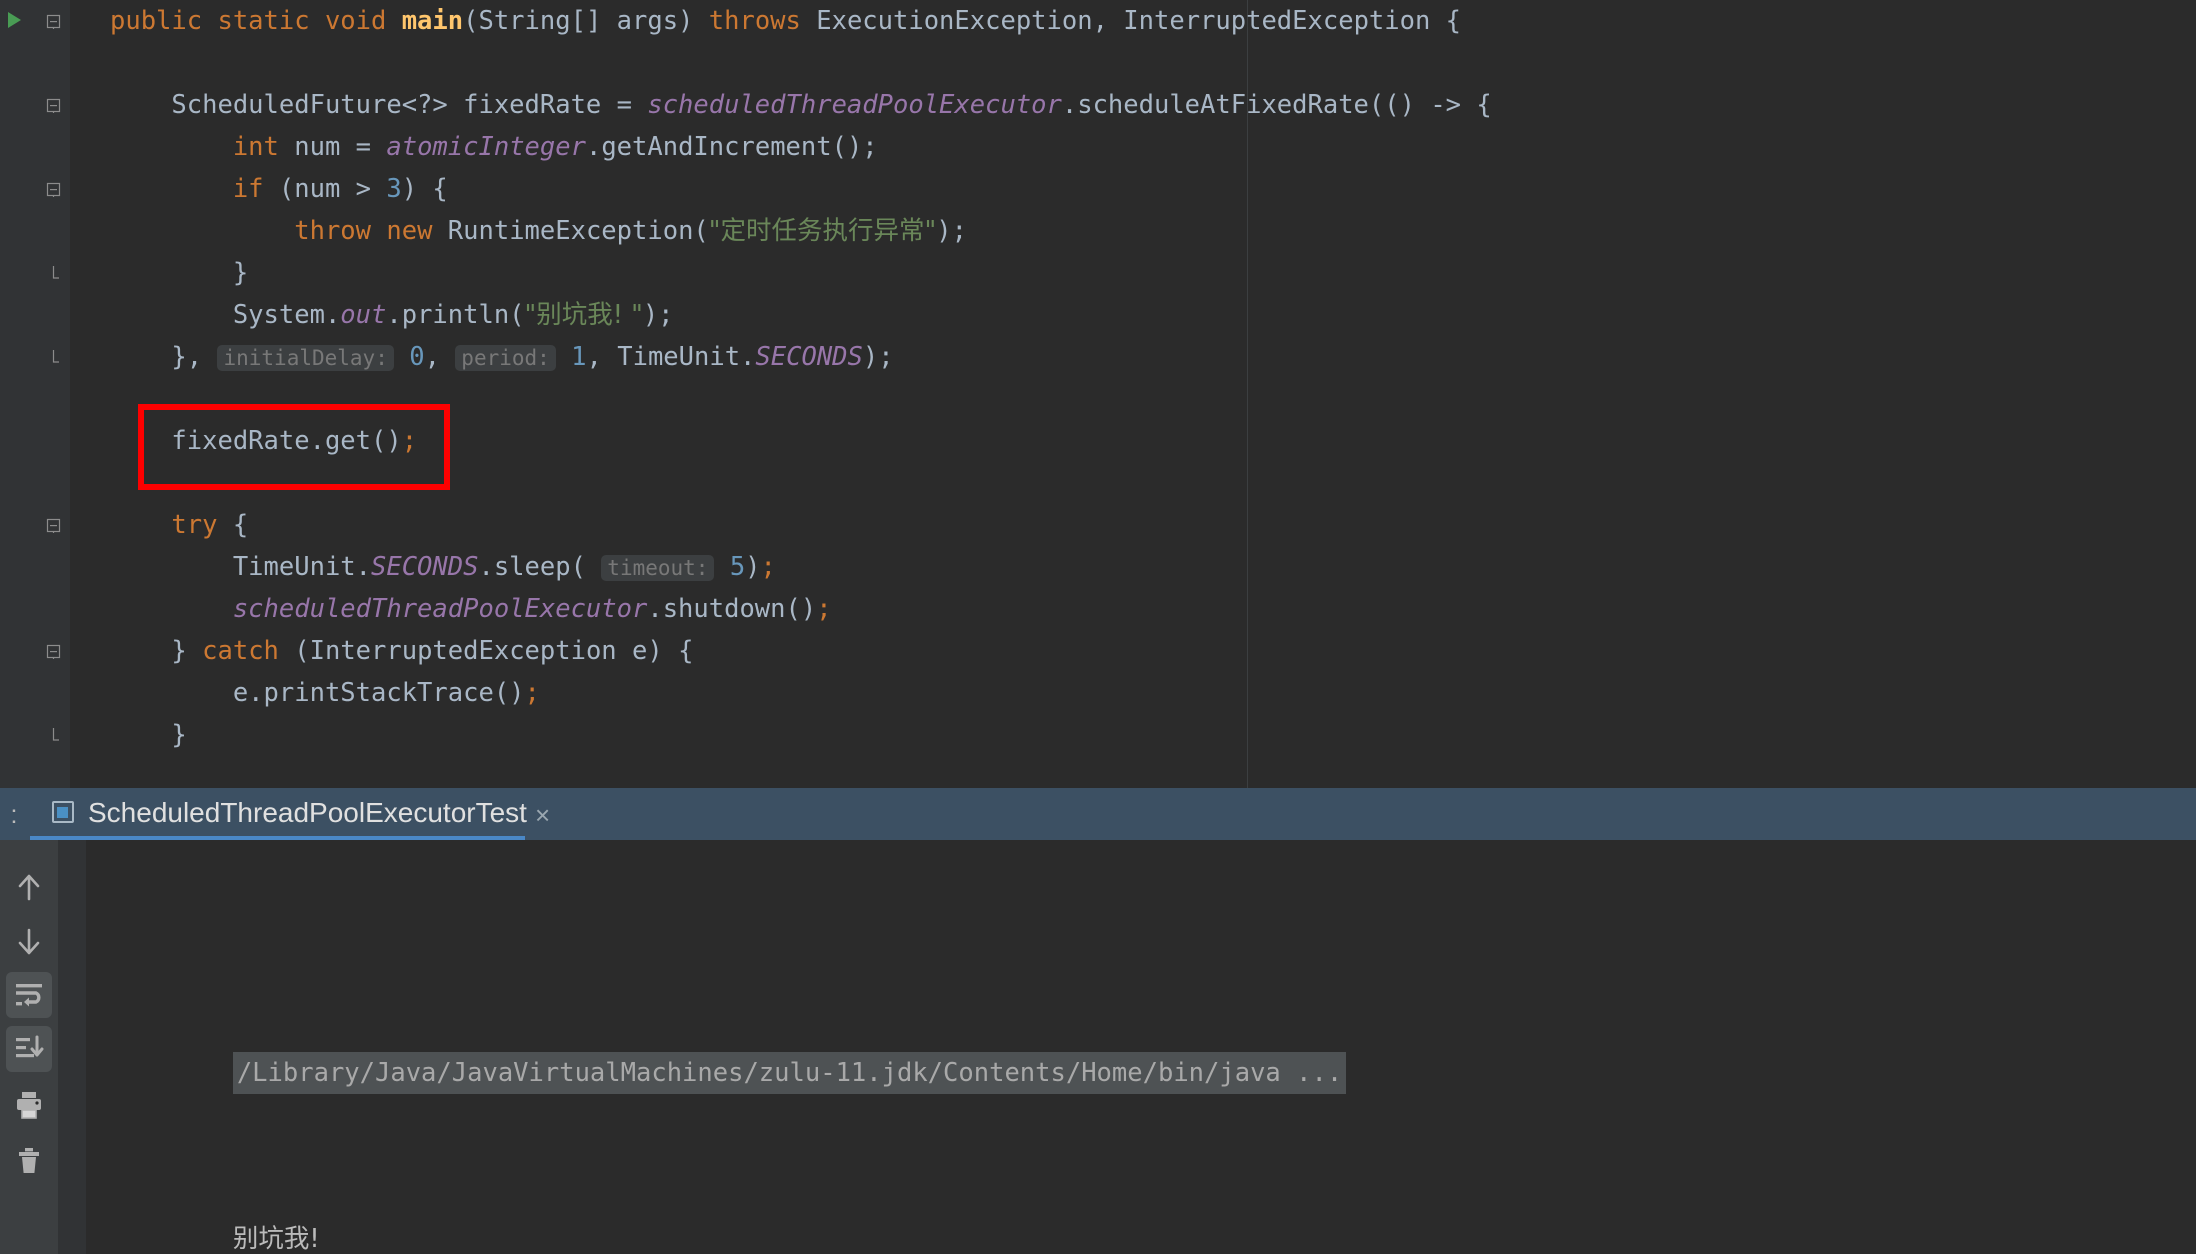  I want to click on code-token: .sleep(, so click(540, 567).